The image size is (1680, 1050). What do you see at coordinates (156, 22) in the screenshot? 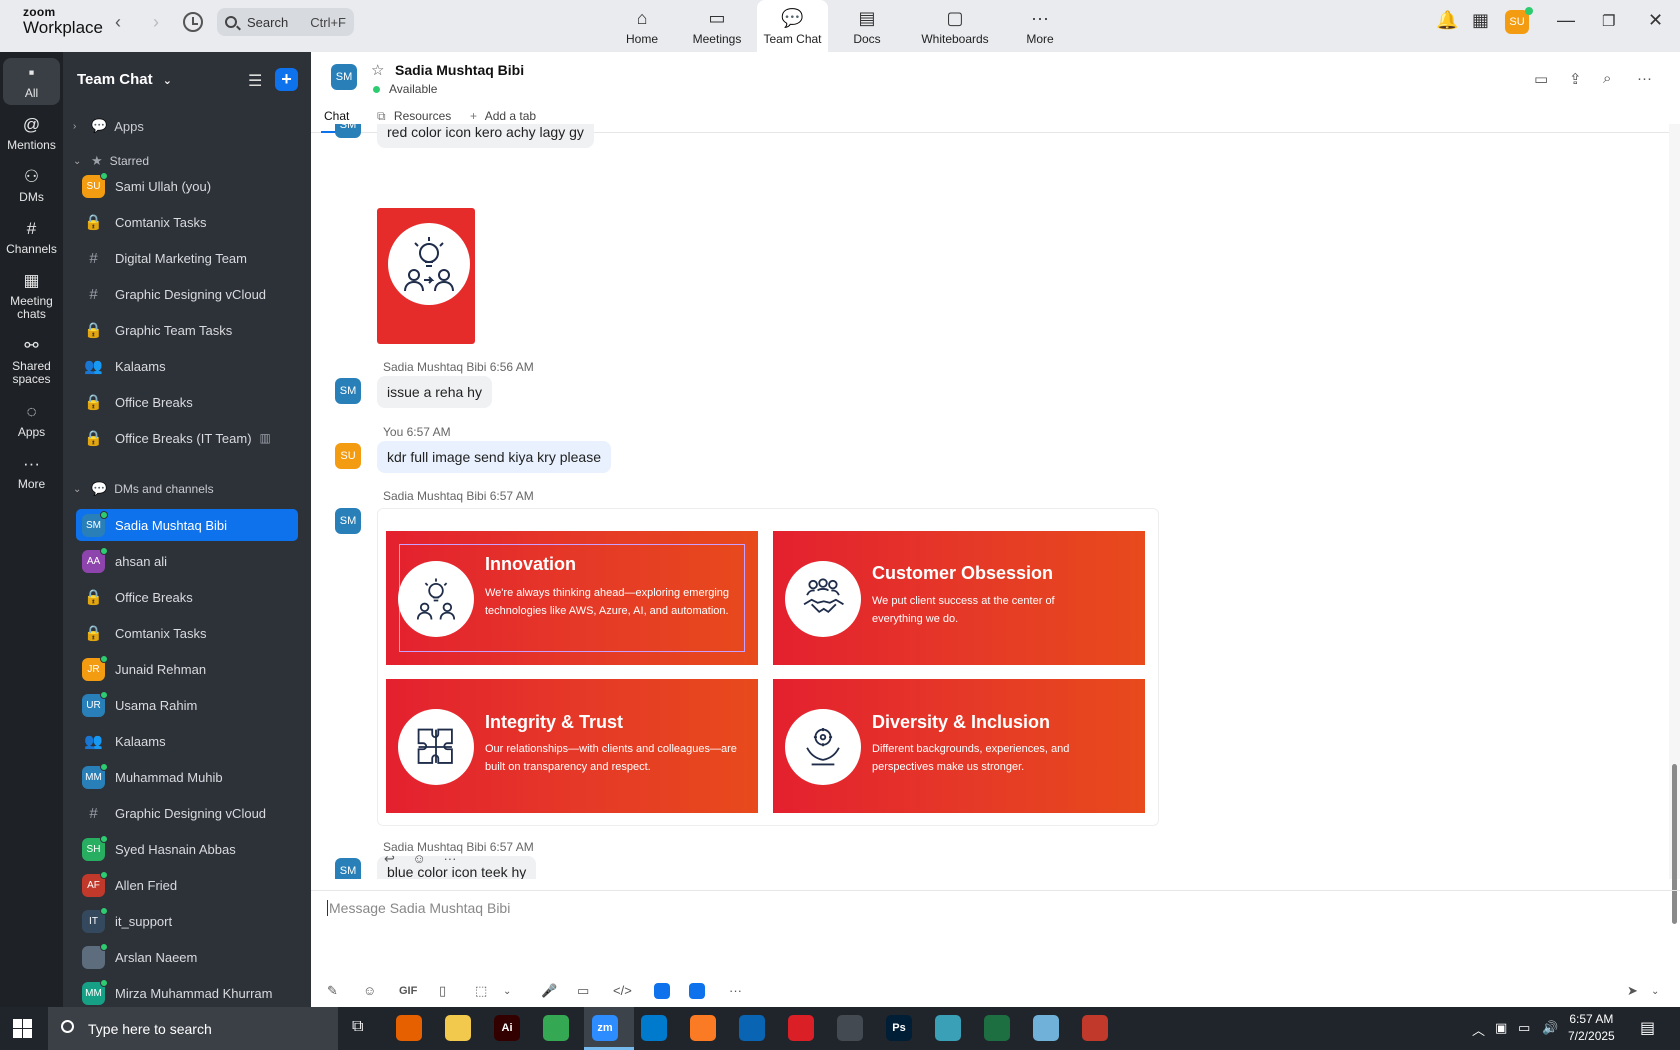
I see `forward-arrow-icon: ›` at bounding box center [156, 22].